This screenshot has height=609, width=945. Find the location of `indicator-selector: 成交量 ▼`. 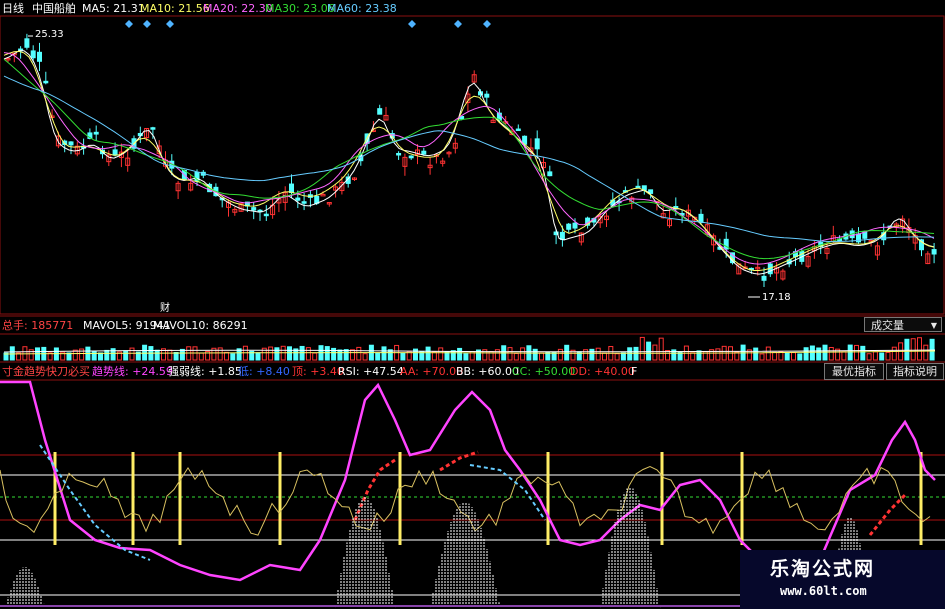

indicator-selector: 成交量 ▼ is located at coordinates (903, 324).